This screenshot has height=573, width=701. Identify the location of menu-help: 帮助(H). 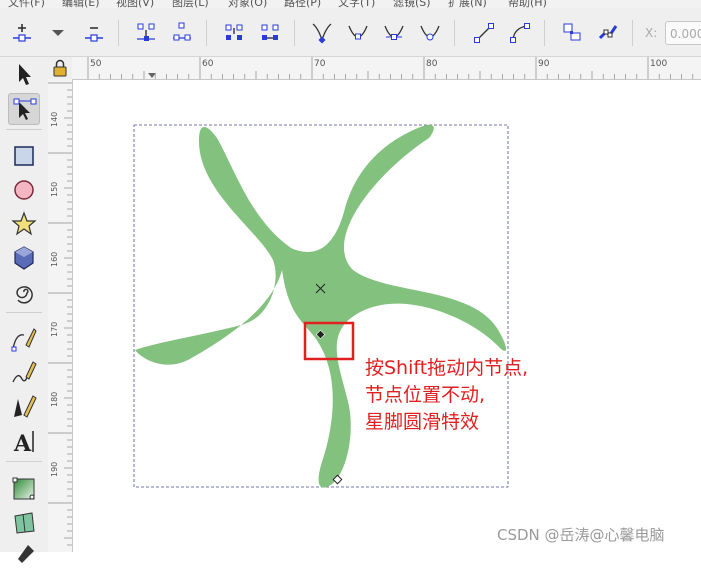
(527, 4).